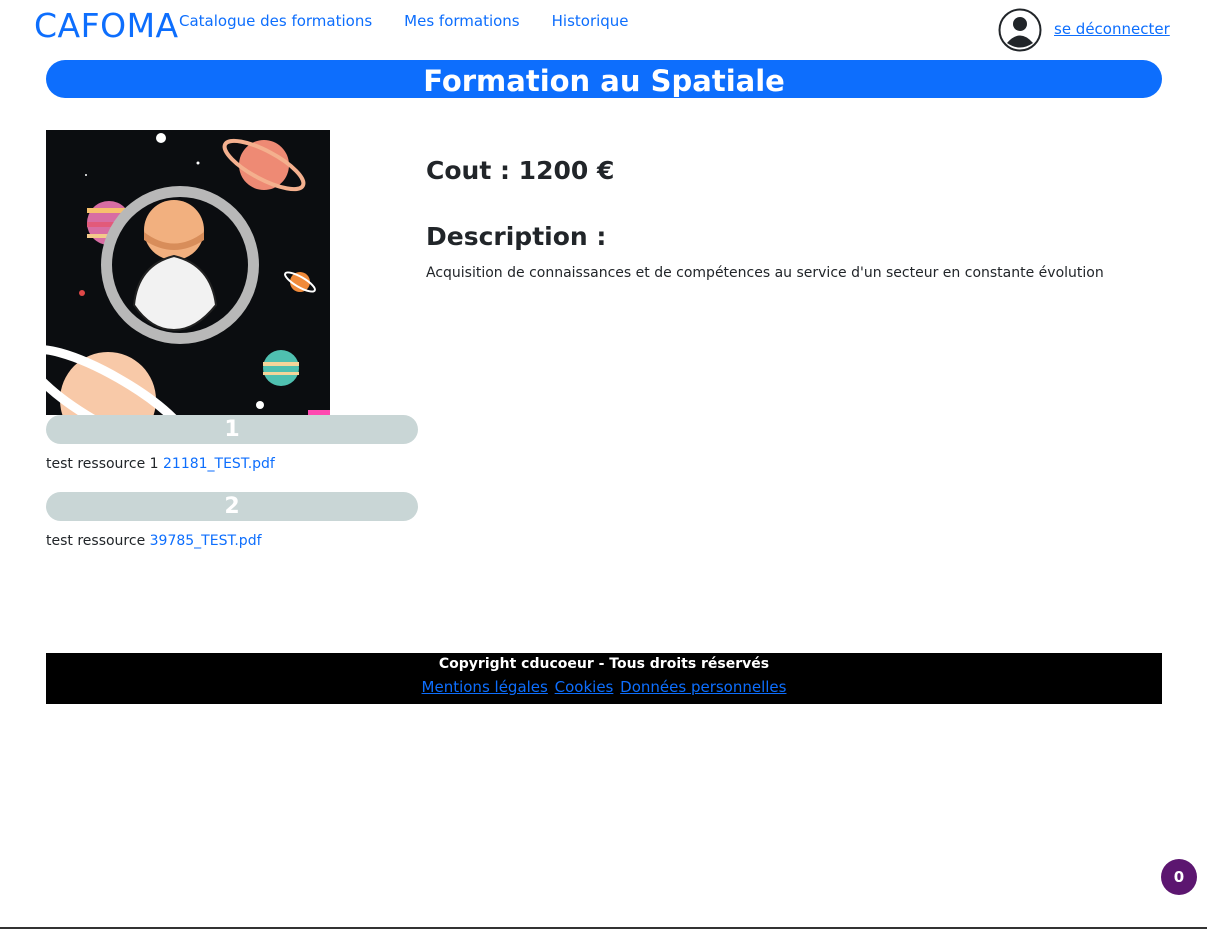  What do you see at coordinates (219, 464) in the screenshot?
I see `resource-file-link: 21181_TEST.pdf` at bounding box center [219, 464].